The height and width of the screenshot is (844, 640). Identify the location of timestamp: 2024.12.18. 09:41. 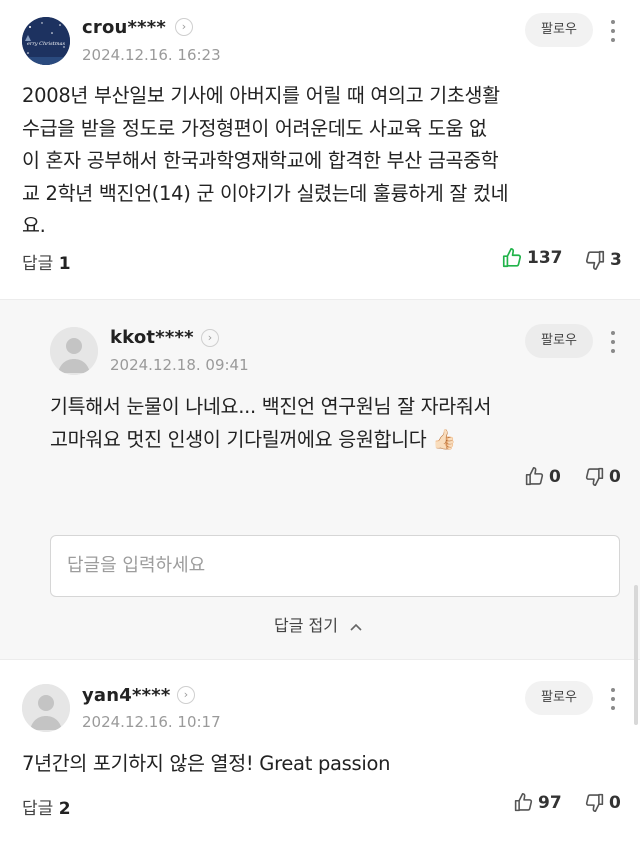
(179, 365).